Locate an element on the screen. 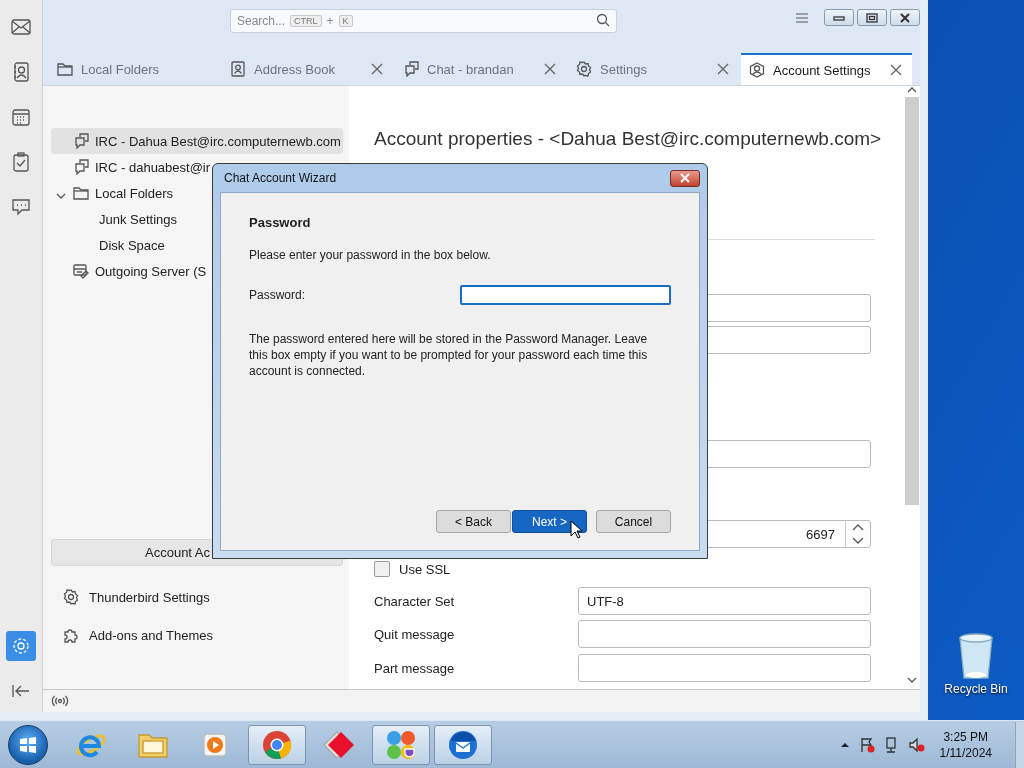  minimize-icon is located at coordinates (839, 17).